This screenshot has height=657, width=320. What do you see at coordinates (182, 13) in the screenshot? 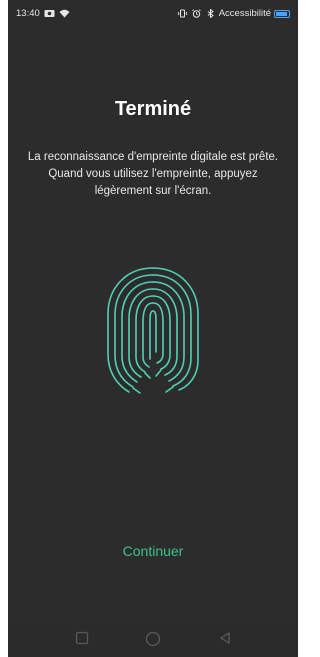
I see `vibrate-icon` at bounding box center [182, 13].